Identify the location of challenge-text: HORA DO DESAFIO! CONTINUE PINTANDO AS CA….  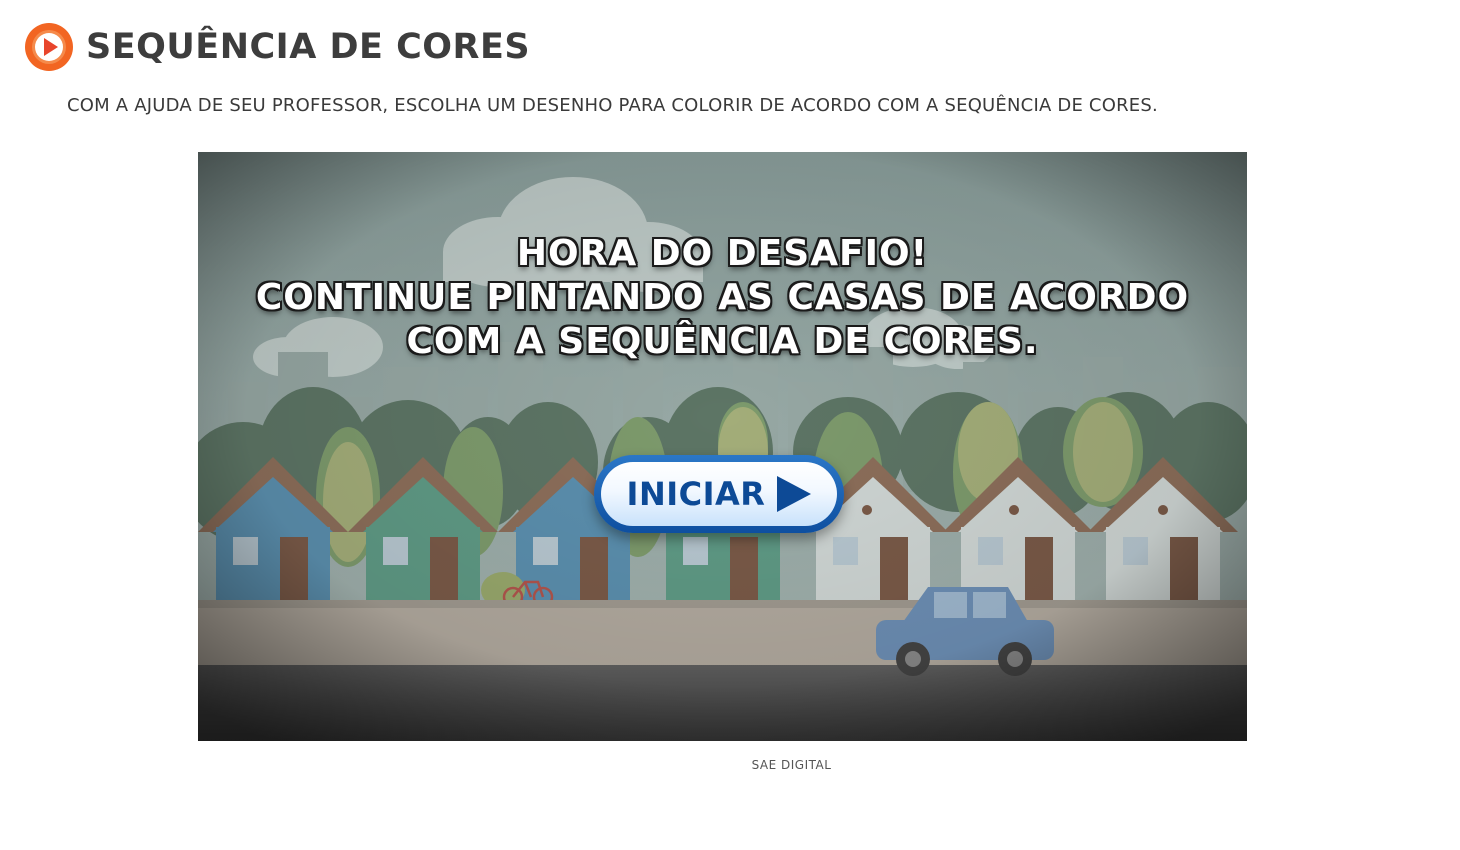
(722, 298).